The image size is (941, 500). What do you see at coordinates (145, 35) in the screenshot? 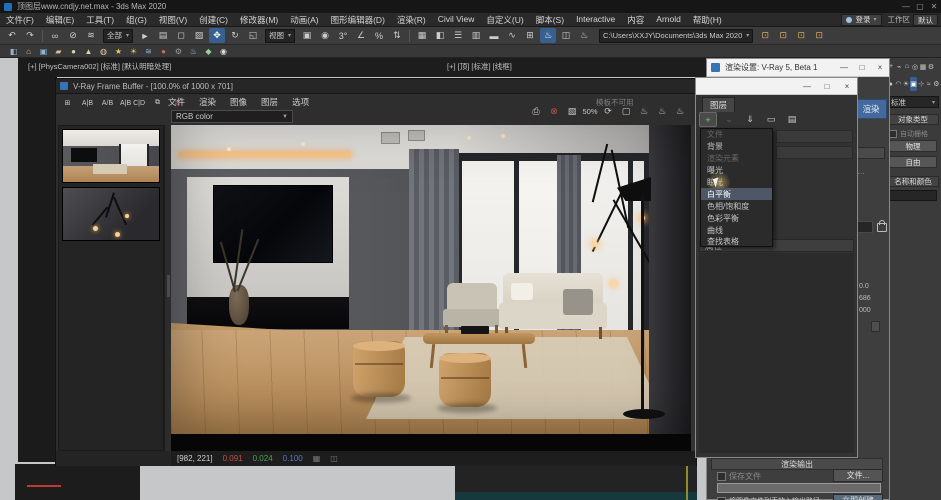
I see `select-object-icon: ►` at bounding box center [145, 35].